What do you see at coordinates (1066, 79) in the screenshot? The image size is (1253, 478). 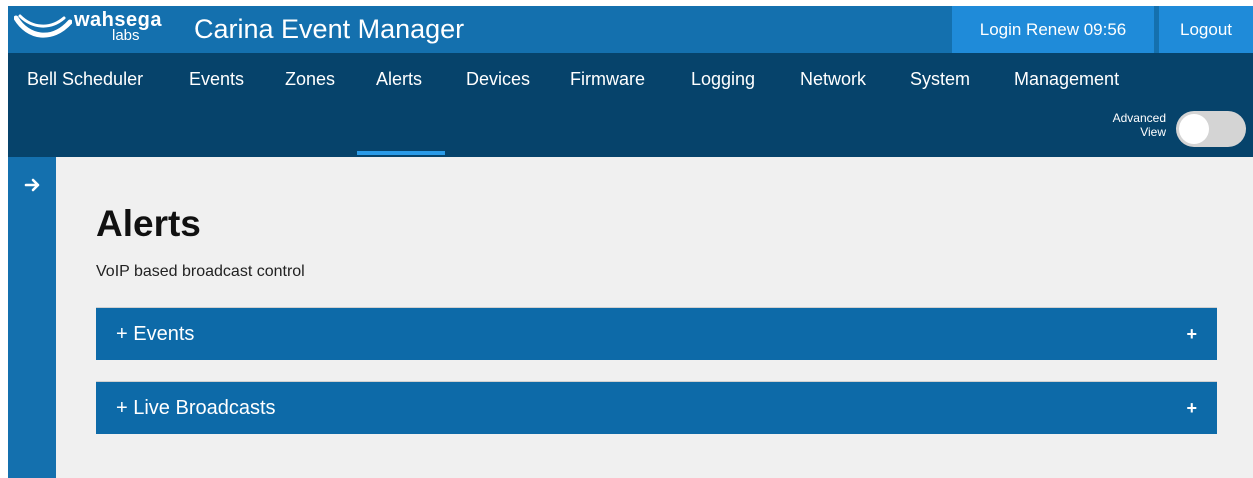 I see `nav-management: Management` at bounding box center [1066, 79].